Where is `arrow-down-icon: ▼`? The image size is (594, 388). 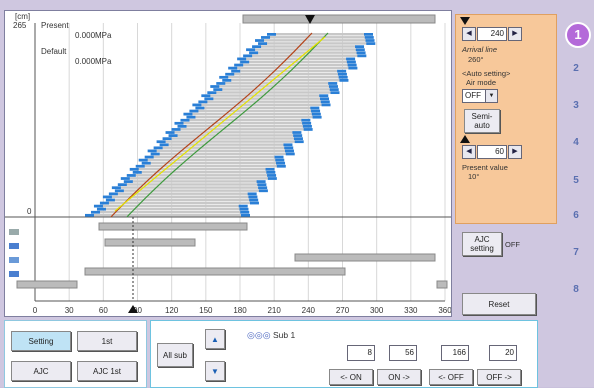
arrow-down-icon: ▼ is located at coordinates (215, 371).